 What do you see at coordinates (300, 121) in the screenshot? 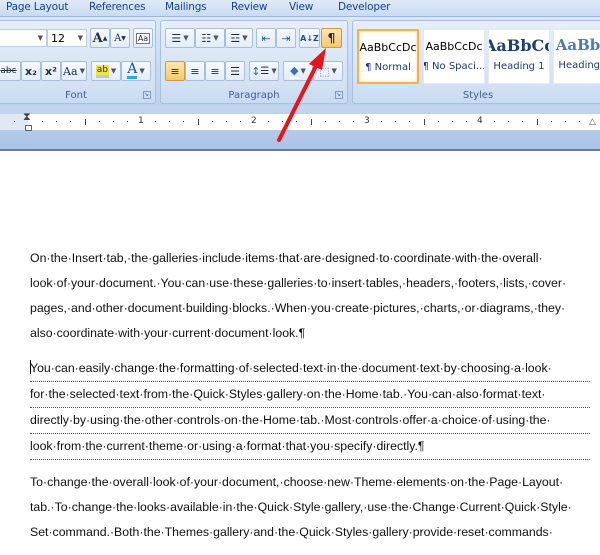
I see `horizontal-ruler: ⧗ △ 1 2 3 4` at bounding box center [300, 121].